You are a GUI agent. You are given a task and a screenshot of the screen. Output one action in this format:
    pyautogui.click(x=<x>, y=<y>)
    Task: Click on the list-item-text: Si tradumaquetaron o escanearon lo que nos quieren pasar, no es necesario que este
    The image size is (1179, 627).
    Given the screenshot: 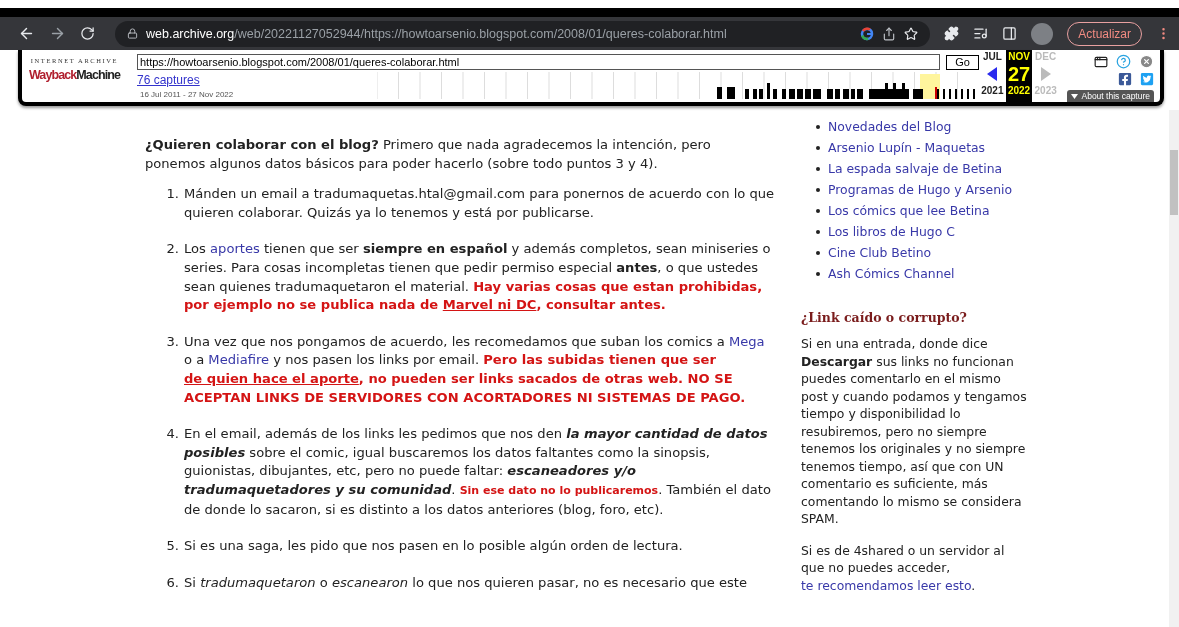 What is the action you would take?
    pyautogui.click(x=466, y=582)
    